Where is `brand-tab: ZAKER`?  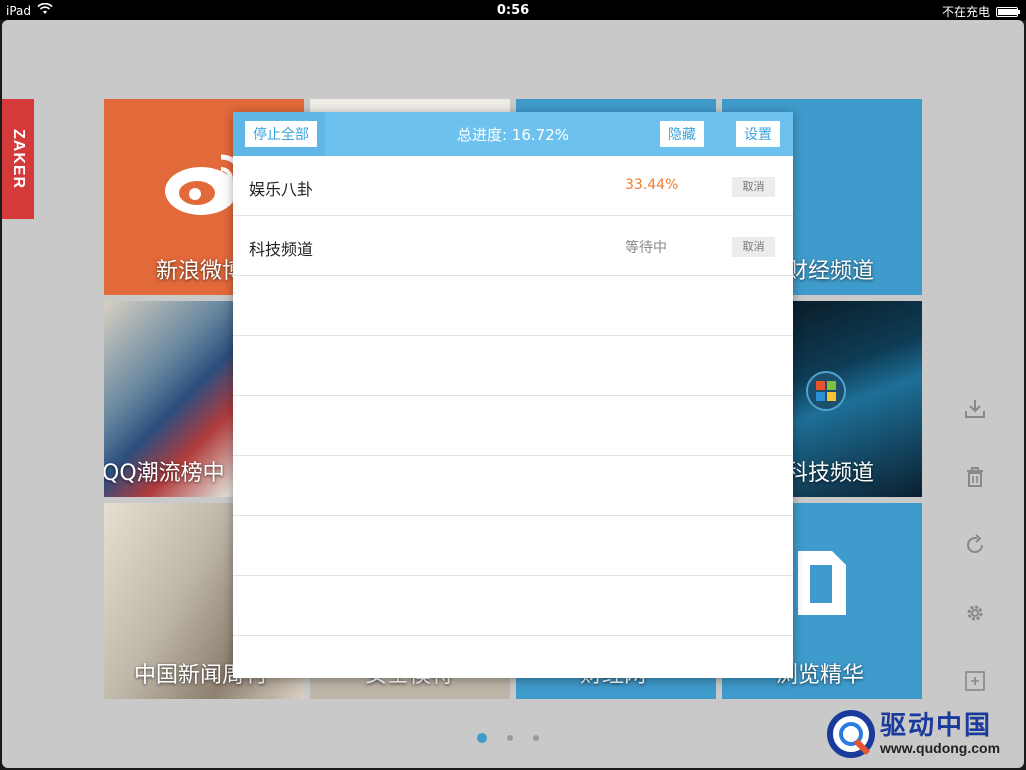
brand-tab: ZAKER is located at coordinates (18, 159).